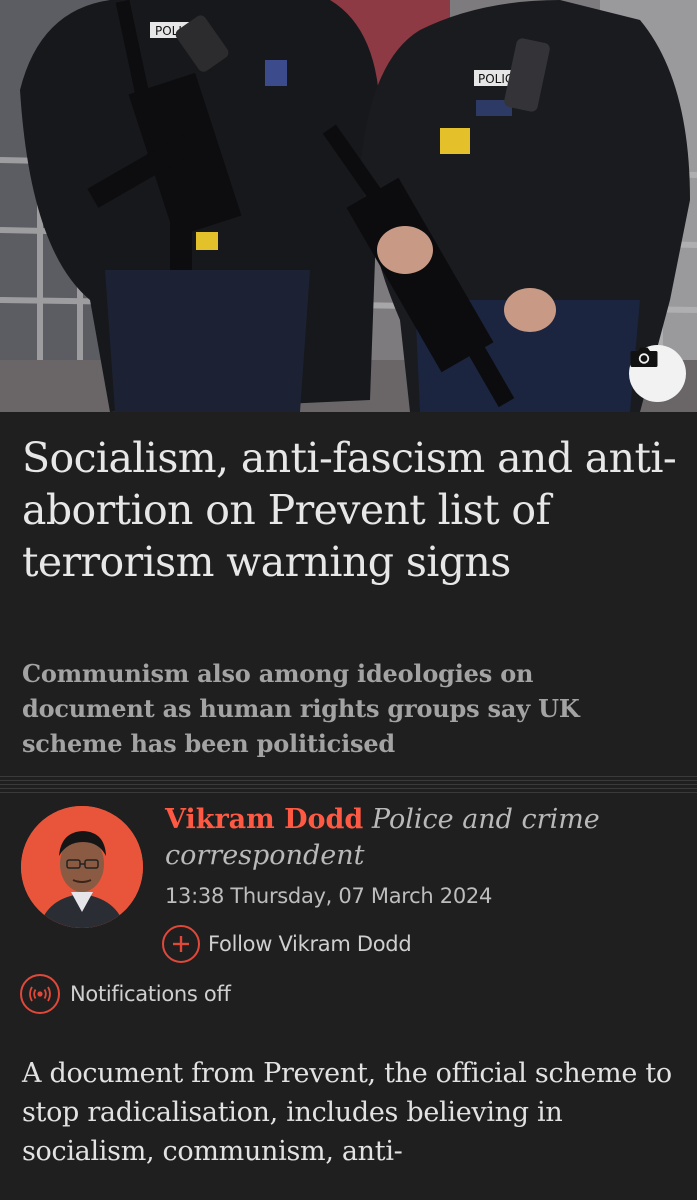 Image resolution: width=697 pixels, height=1200 pixels. Describe the element at coordinates (657, 373) in the screenshot. I see `camera-button` at that location.